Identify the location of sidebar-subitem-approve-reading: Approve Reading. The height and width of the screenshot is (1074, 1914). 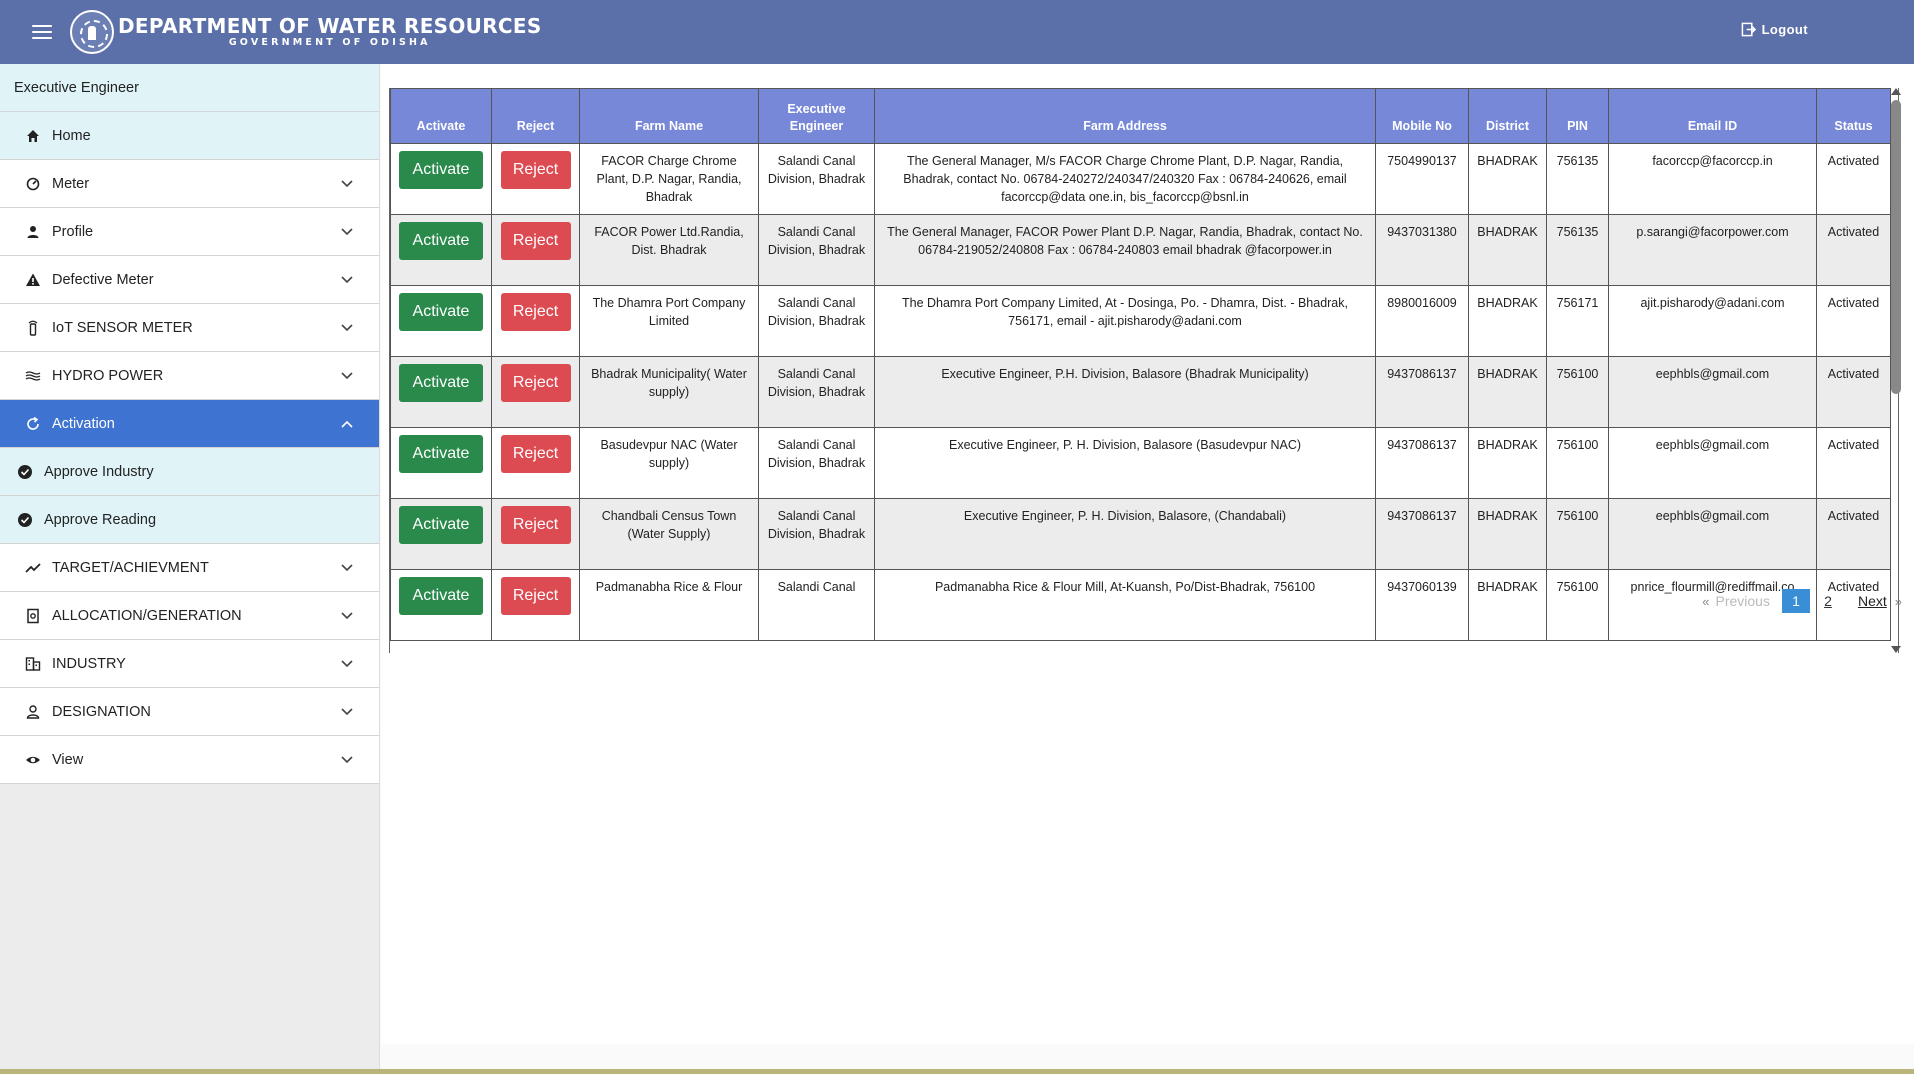
(189, 520).